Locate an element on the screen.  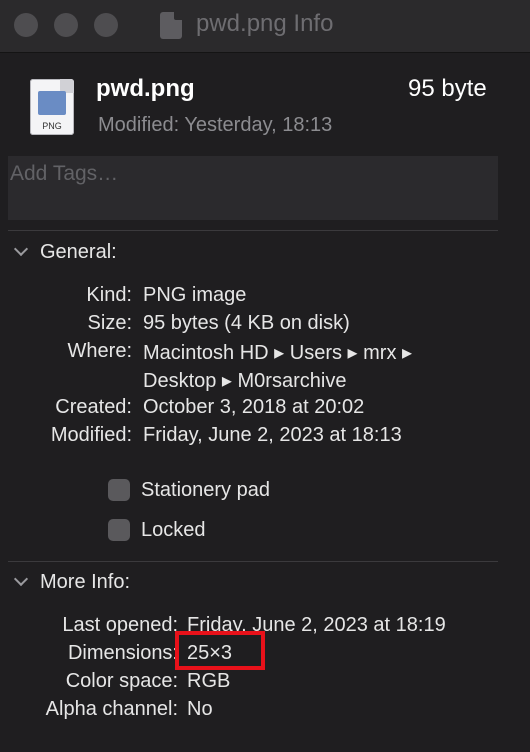
more-info-section-header: More Info: is located at coordinates (72, 582).